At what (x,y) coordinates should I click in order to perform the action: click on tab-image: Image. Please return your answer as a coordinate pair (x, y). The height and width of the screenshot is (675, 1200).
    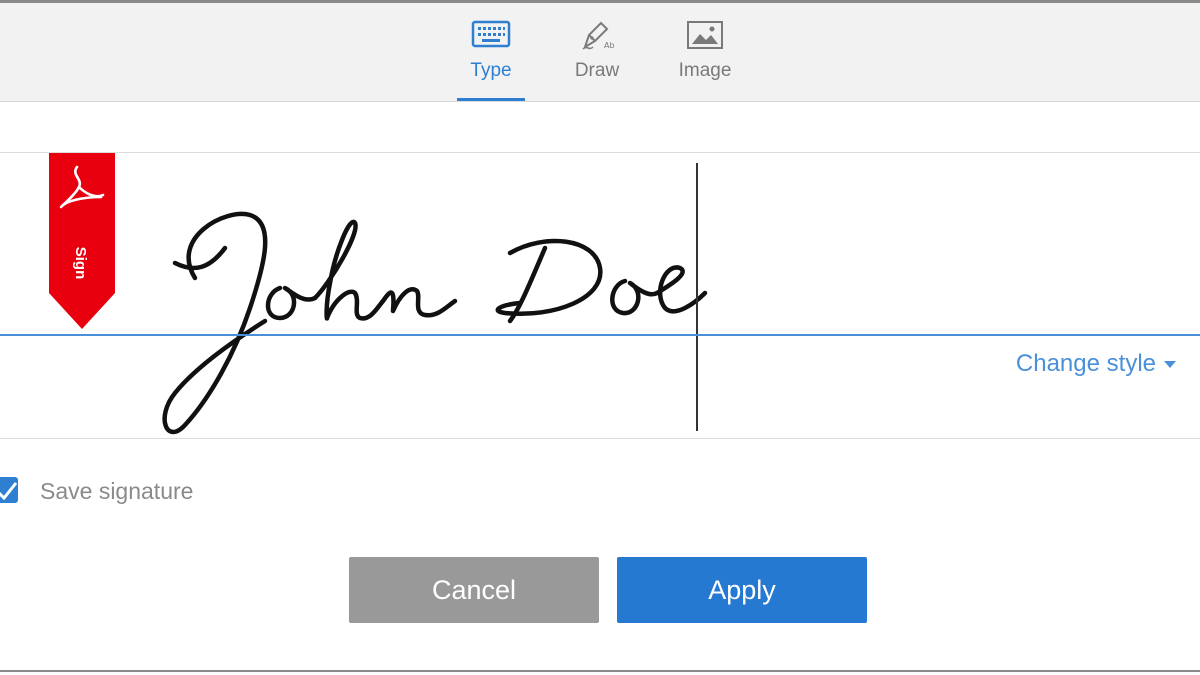
    Looking at the image, I should click on (705, 52).